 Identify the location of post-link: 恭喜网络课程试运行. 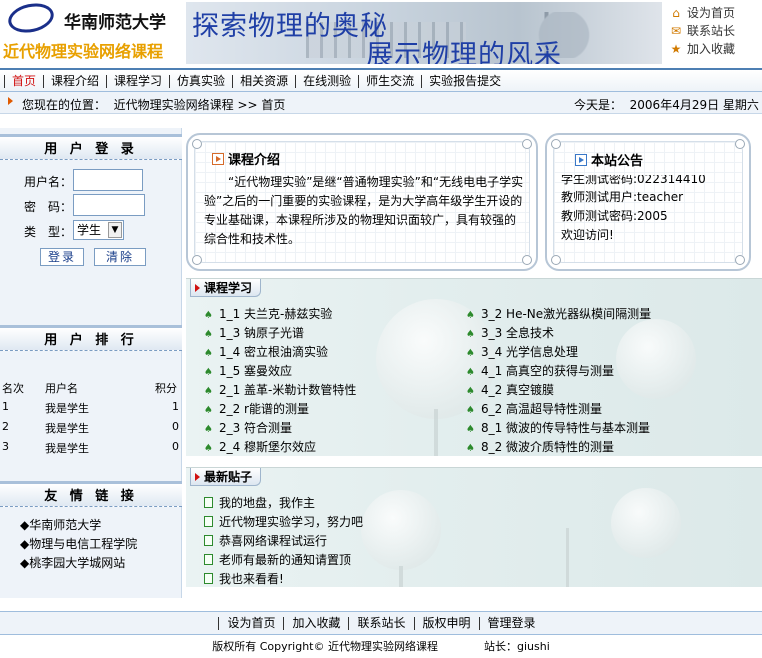
(265, 540).